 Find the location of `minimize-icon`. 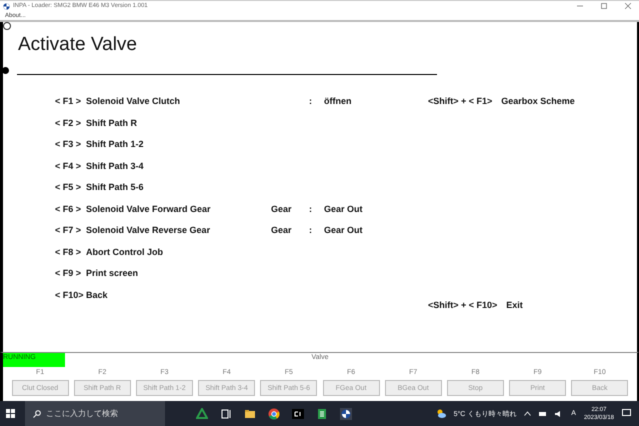

minimize-icon is located at coordinates (580, 6).